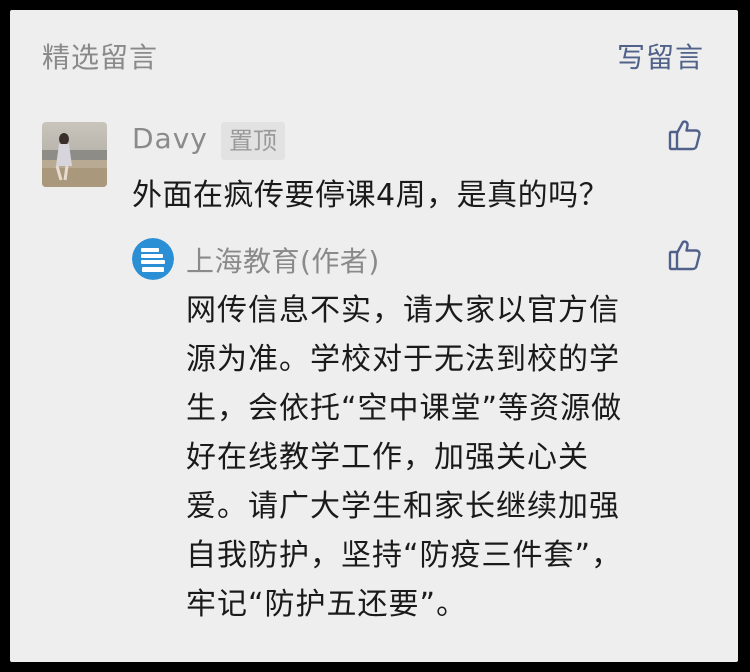 This screenshot has height=672, width=750. I want to click on reply-line: 好在线教学工作，加强关心关, so click(387, 457).